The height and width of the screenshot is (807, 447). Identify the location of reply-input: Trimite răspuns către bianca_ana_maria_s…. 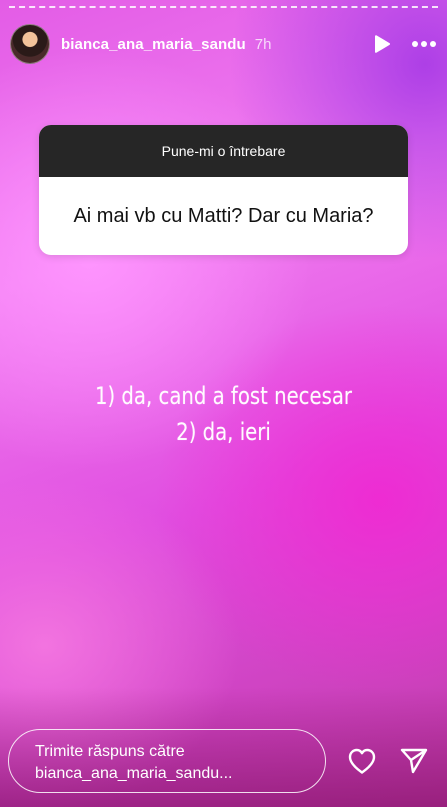
(167, 761).